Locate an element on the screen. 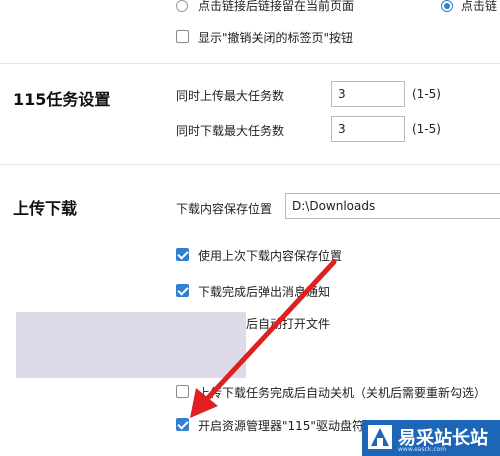 This screenshot has height=456, width=500. watermark-logo-icon is located at coordinates (380, 437).